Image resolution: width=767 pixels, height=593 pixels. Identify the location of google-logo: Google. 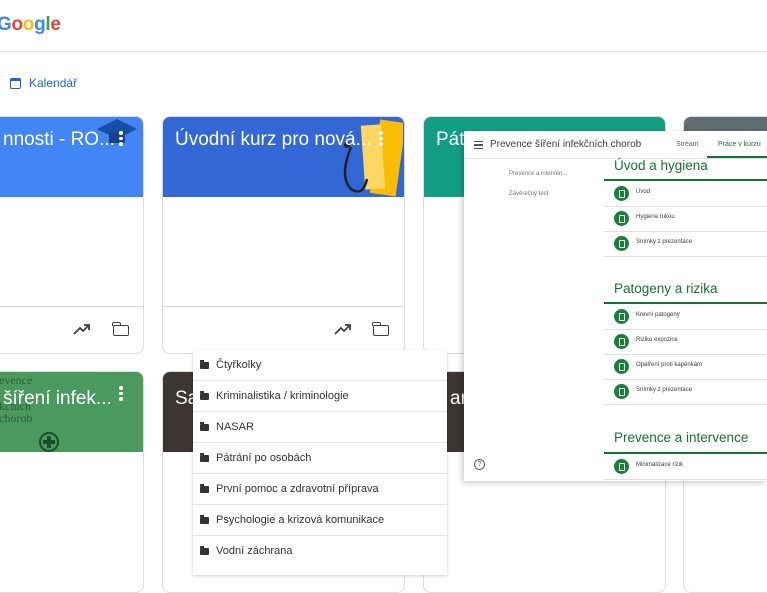
(30, 25).